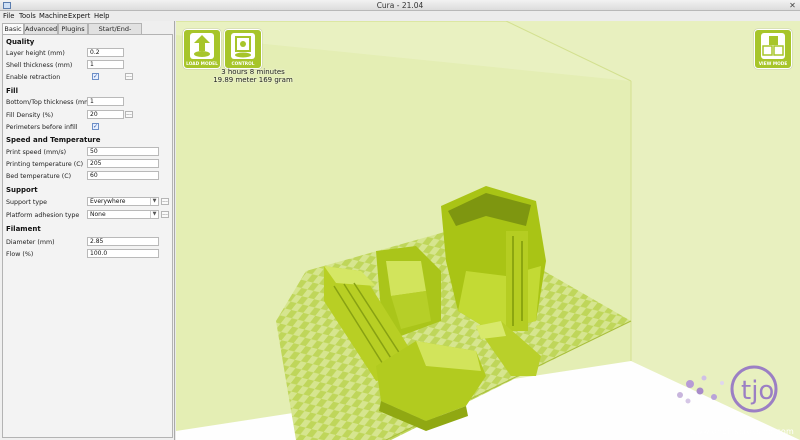 The width and height of the screenshot is (800, 440). What do you see at coordinates (42, 127) in the screenshot?
I see `perimeters-label: Perimeters before infill` at bounding box center [42, 127].